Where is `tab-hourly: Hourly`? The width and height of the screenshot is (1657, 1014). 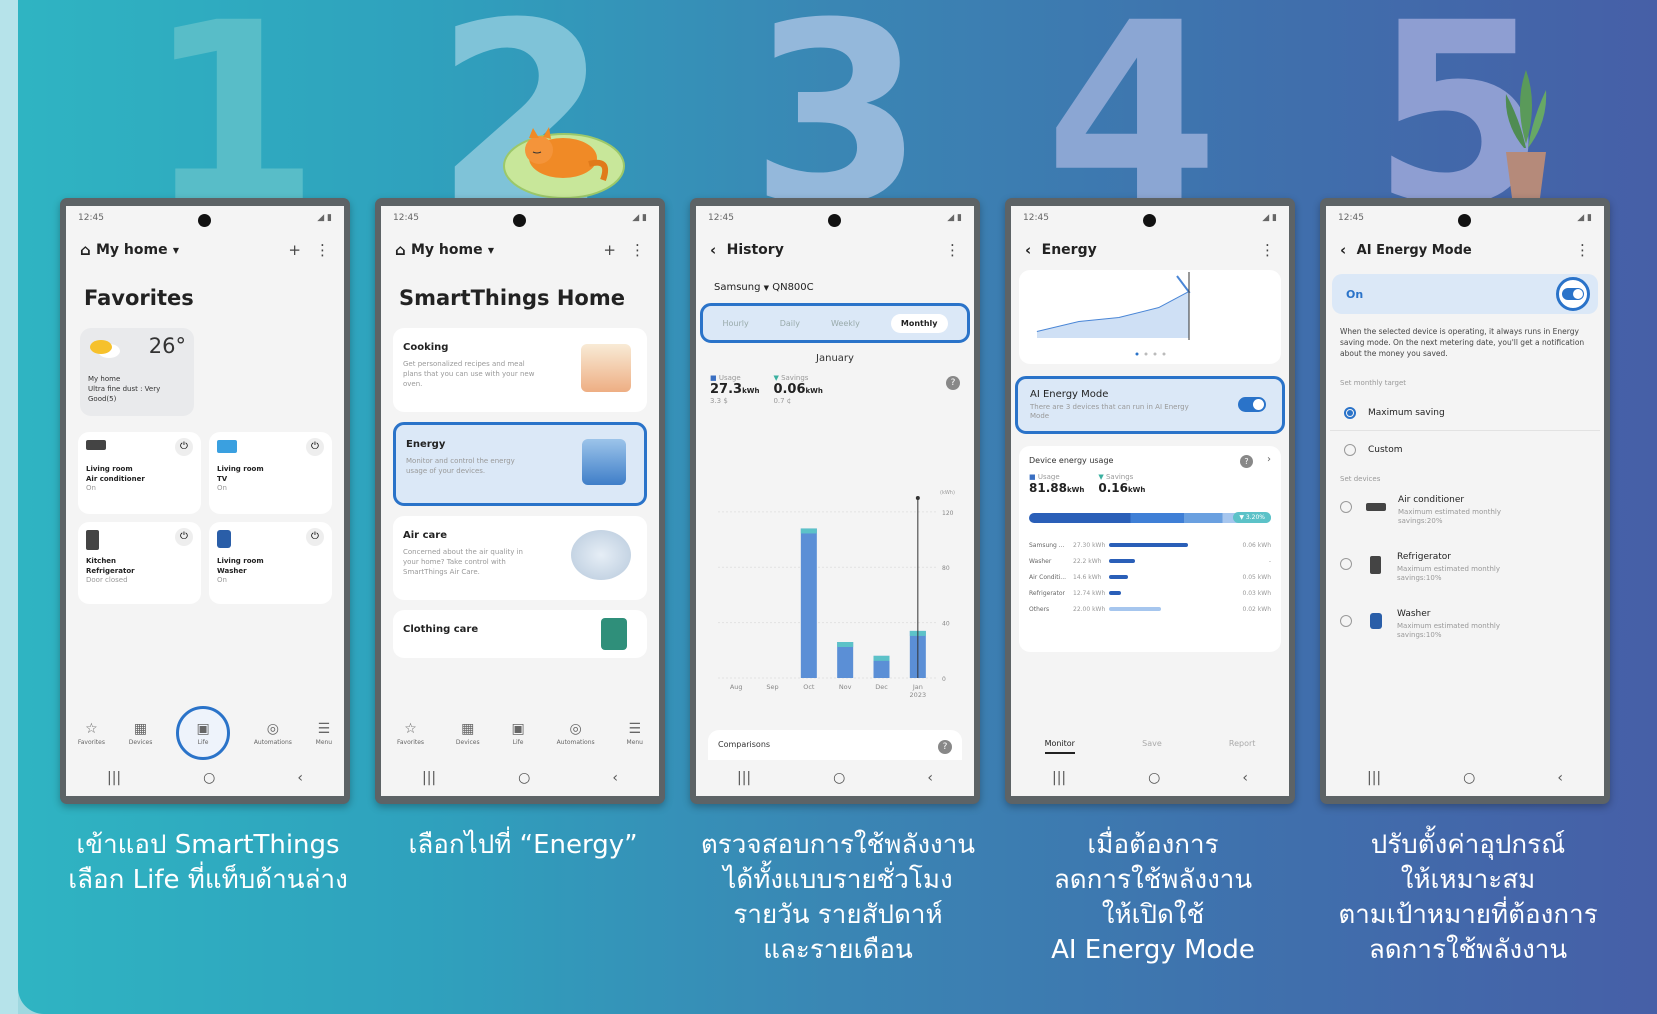 tab-hourly: Hourly is located at coordinates (736, 323).